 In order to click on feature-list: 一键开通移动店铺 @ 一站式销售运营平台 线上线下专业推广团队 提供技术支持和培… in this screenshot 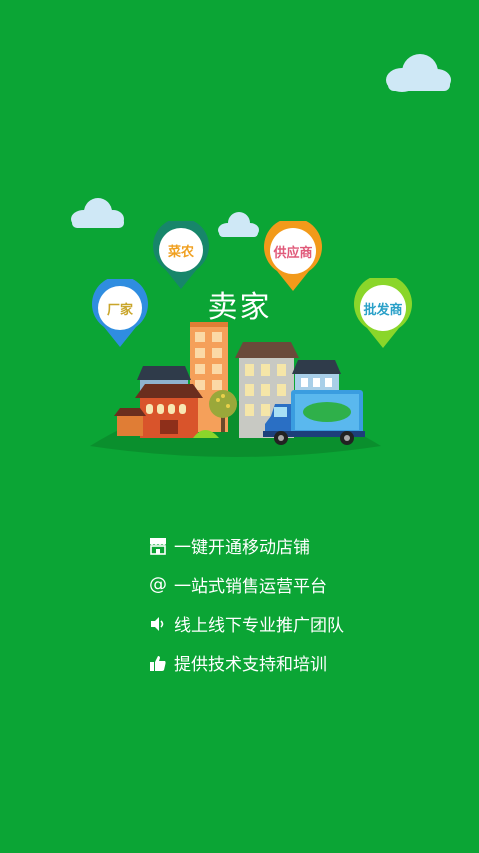, I will do `click(298, 604)`.